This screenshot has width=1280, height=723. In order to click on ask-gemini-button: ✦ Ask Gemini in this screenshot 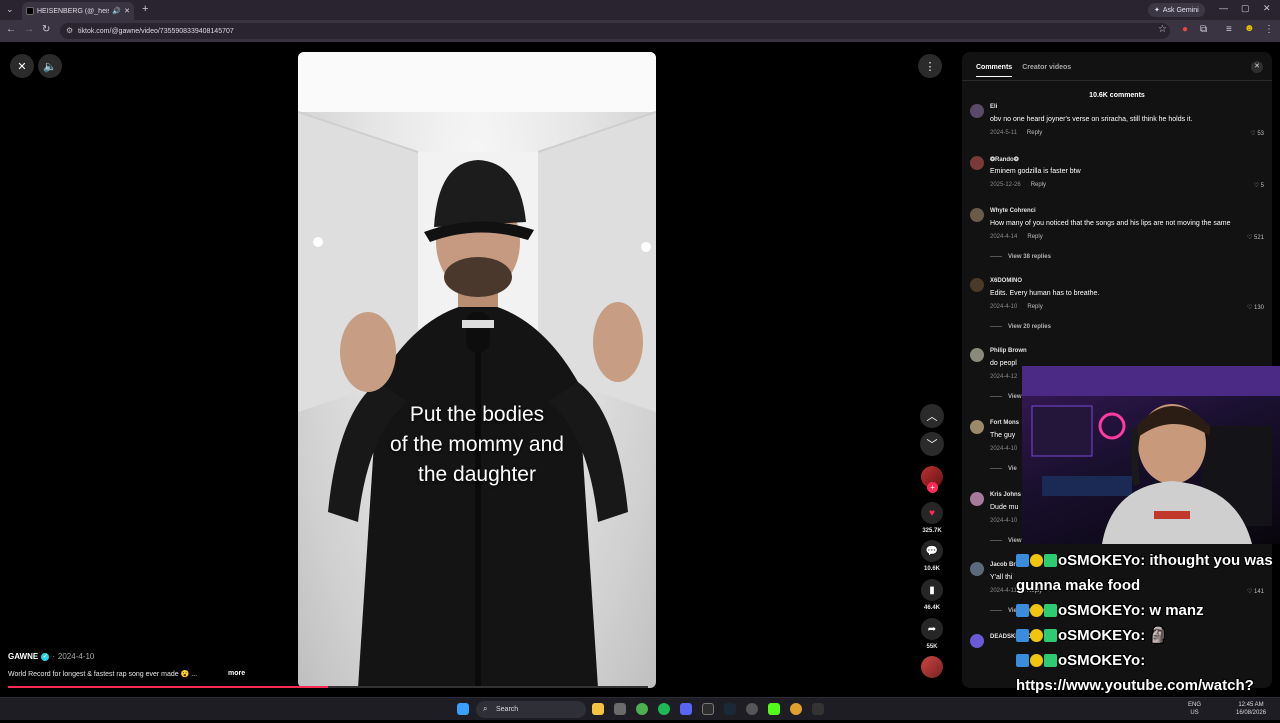, I will do `click(1176, 10)`.